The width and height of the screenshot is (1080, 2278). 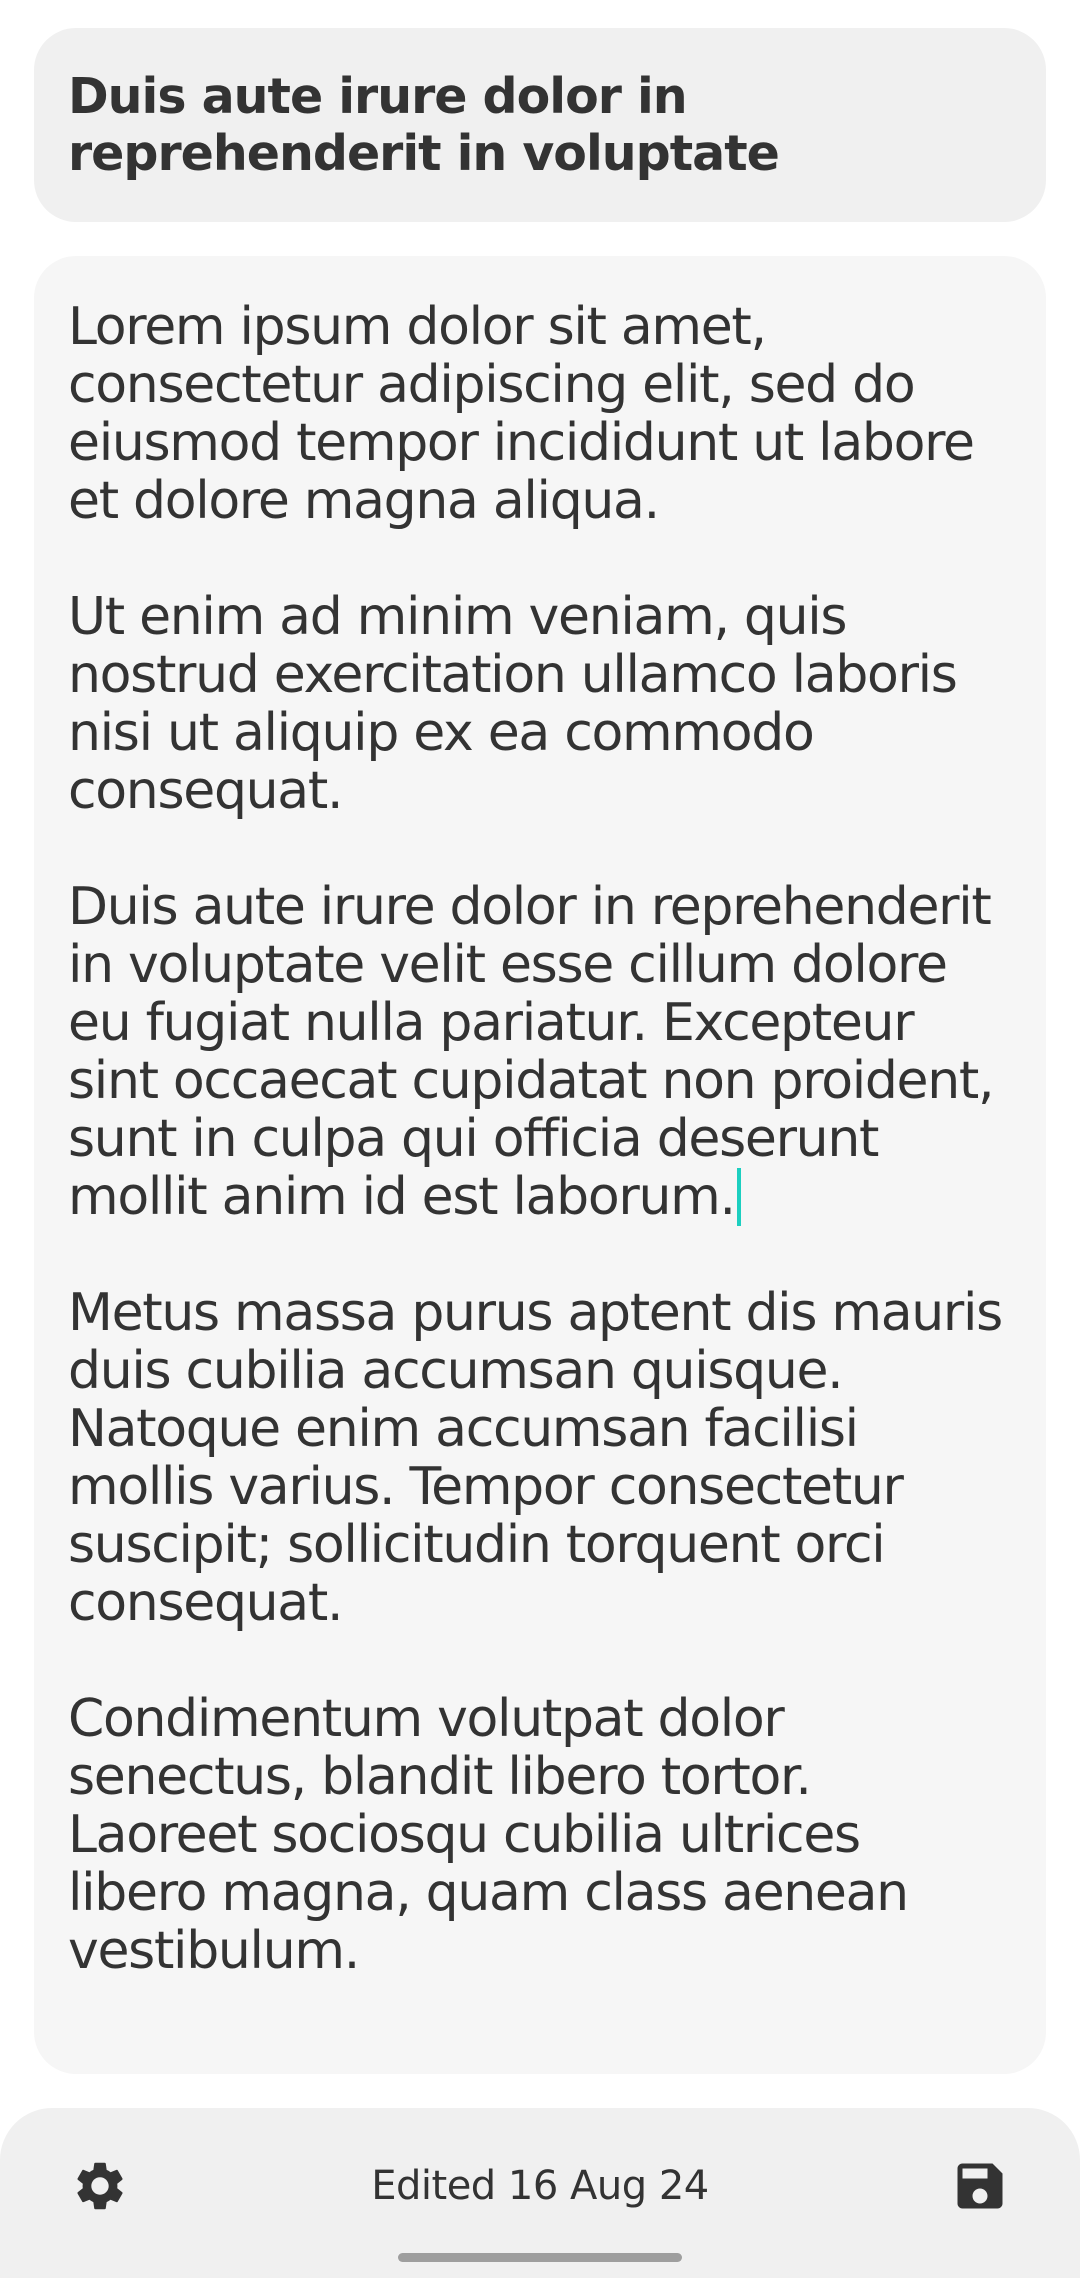 I want to click on settings-button, so click(x=100, y=2186).